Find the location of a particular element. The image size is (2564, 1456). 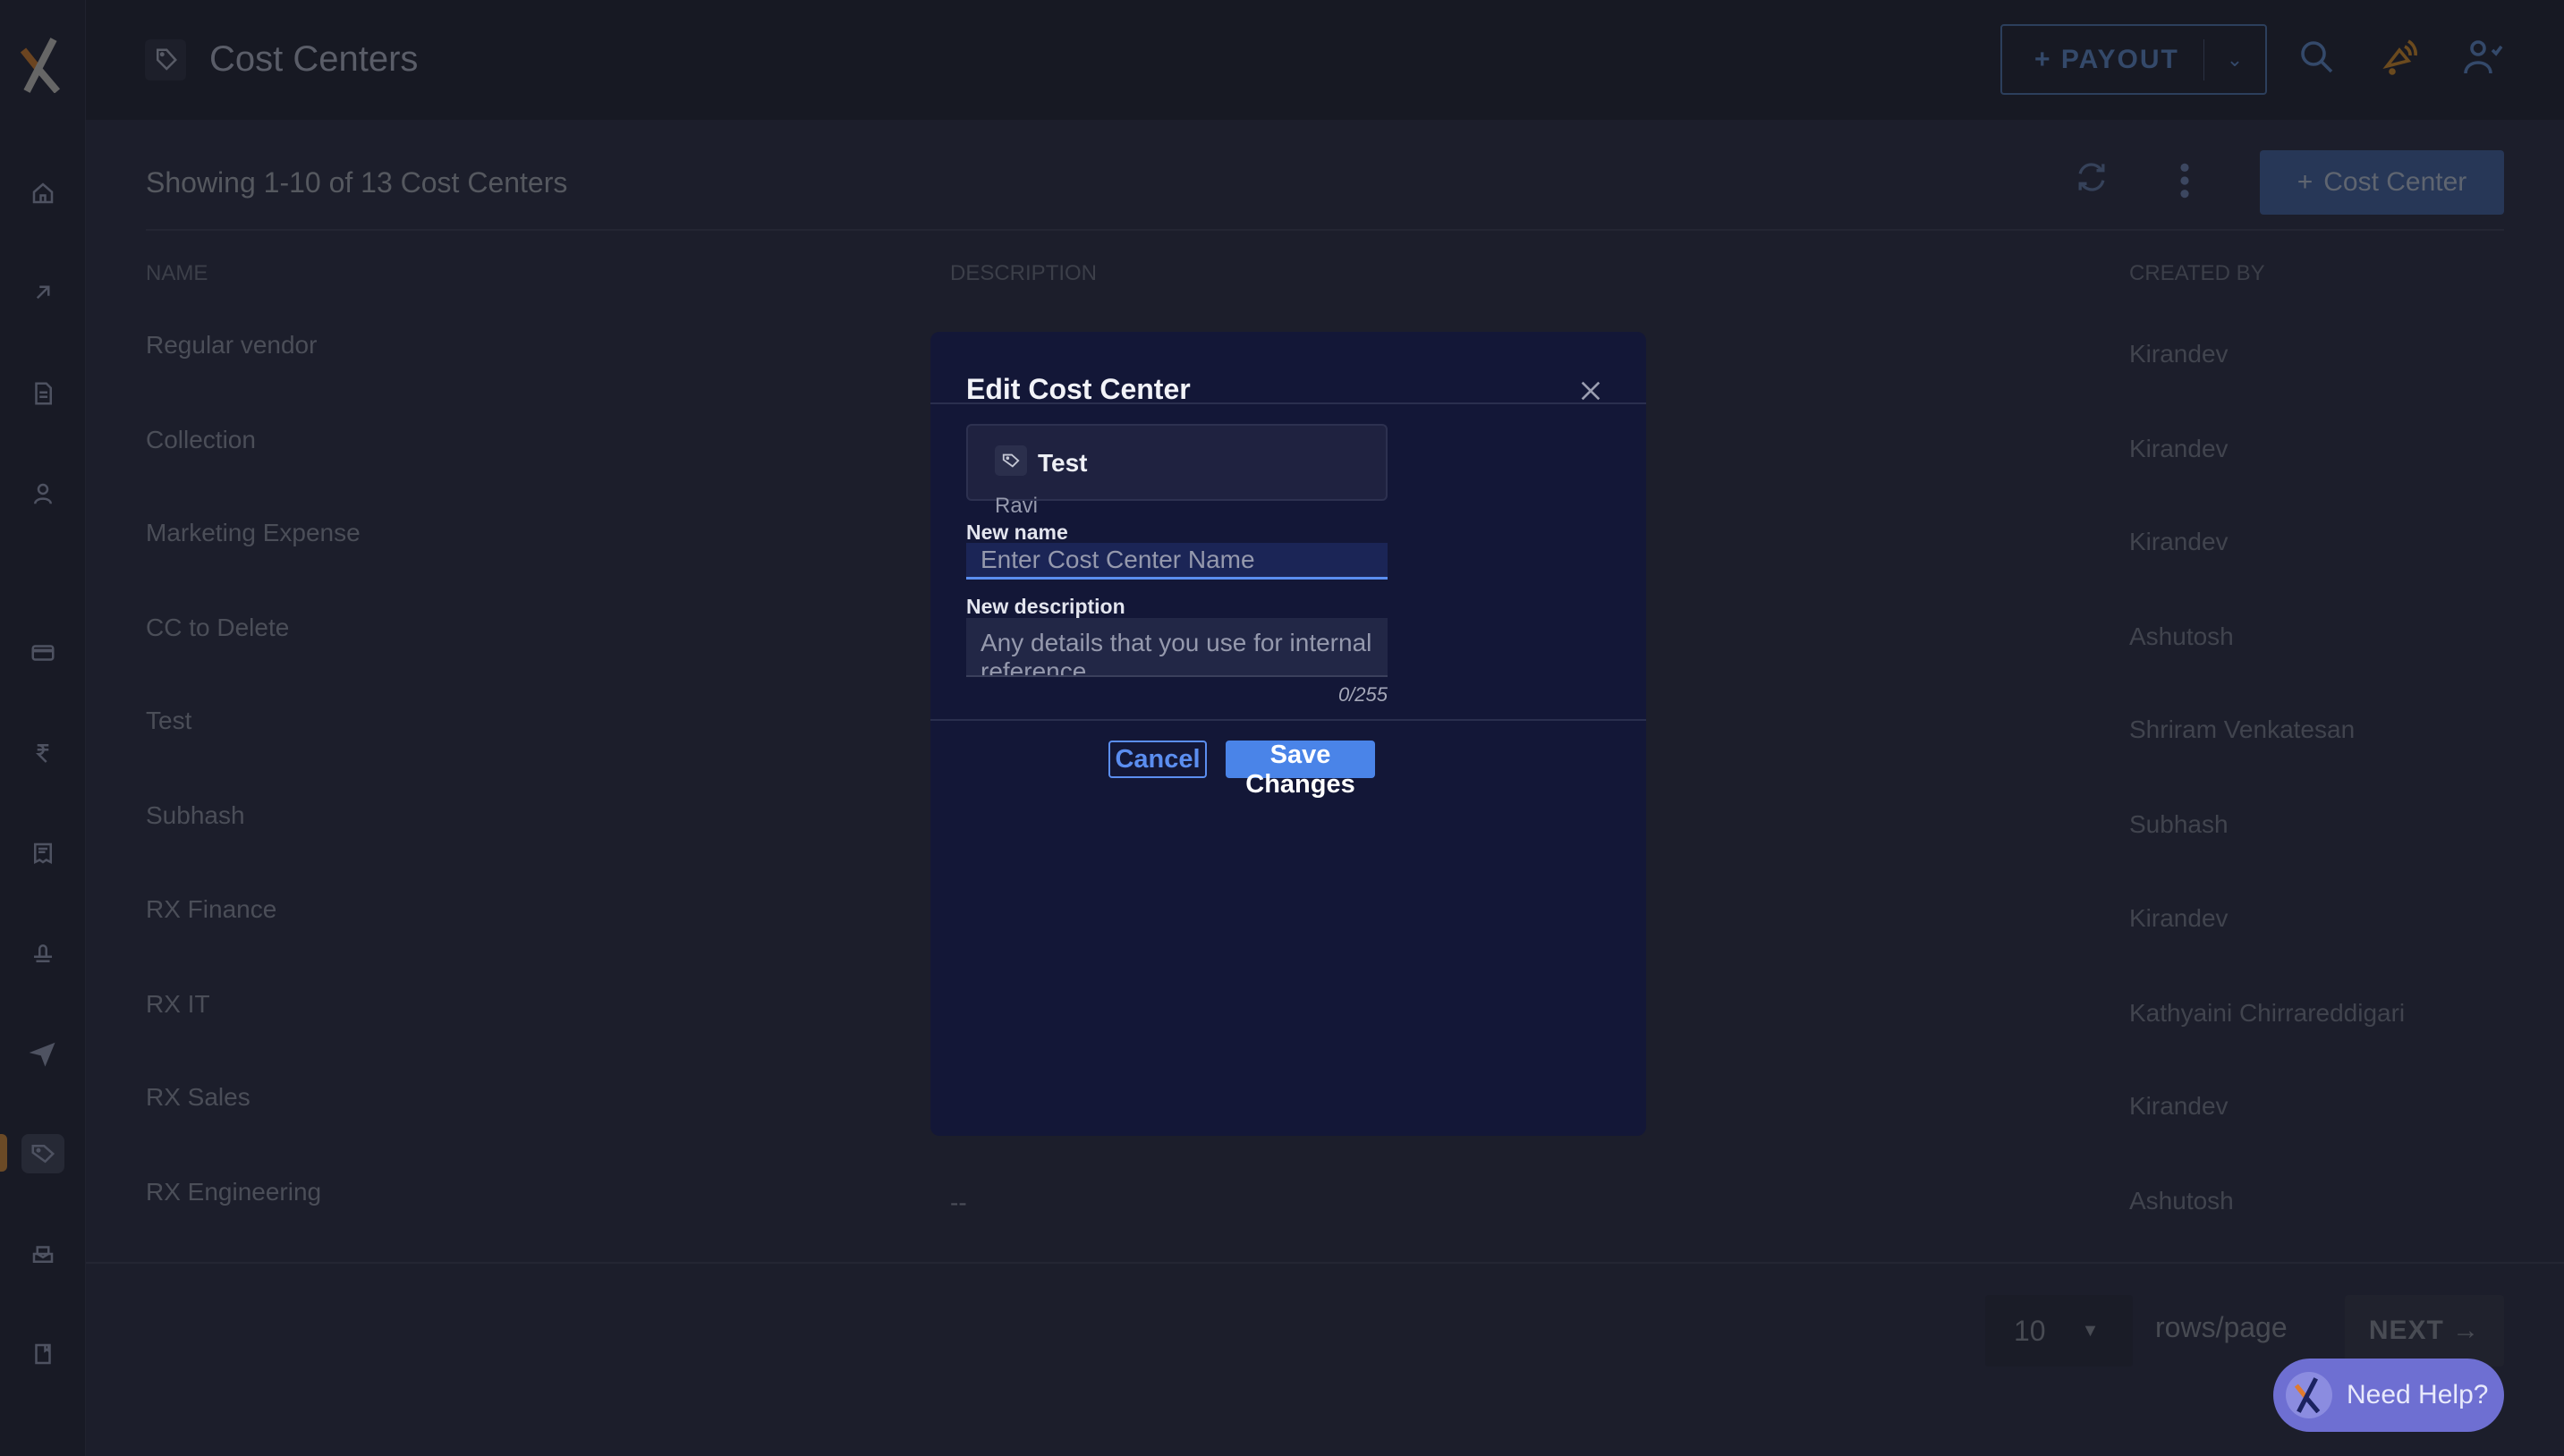

user-icon is located at coordinates (43, 494).